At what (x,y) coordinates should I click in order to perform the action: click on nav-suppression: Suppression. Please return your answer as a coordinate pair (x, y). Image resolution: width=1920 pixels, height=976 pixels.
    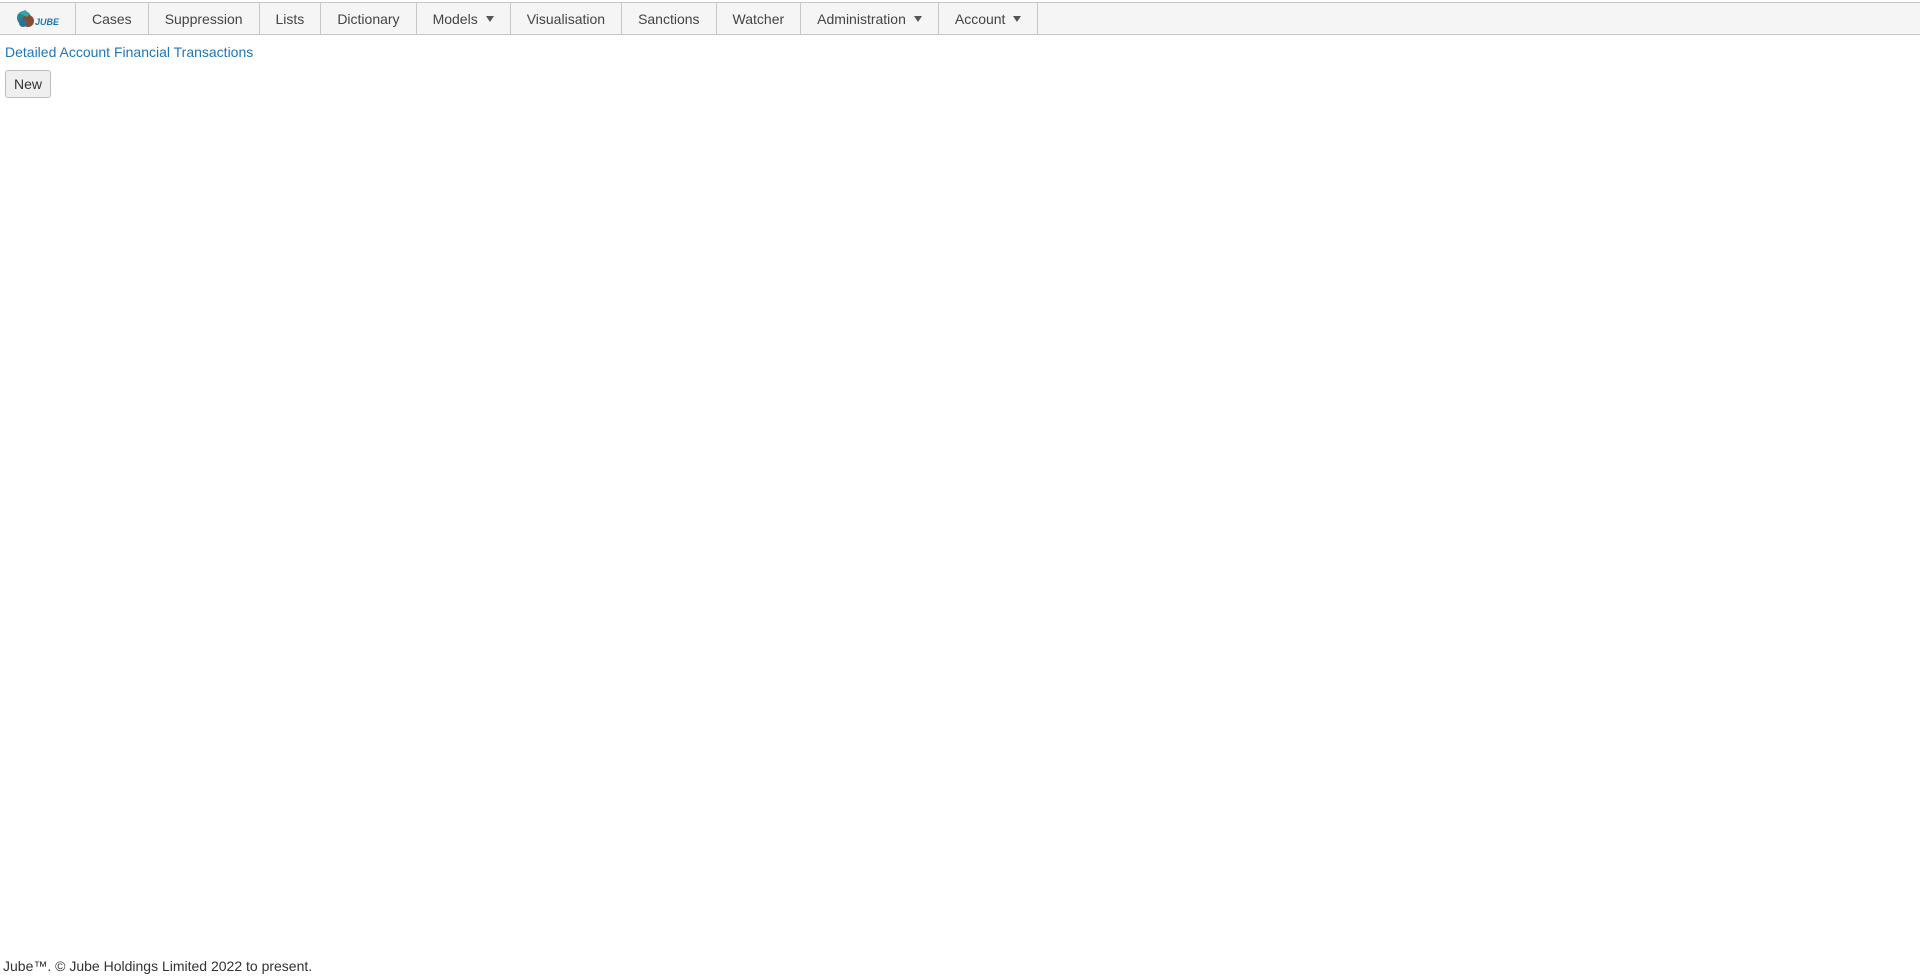
    Looking at the image, I should click on (204, 18).